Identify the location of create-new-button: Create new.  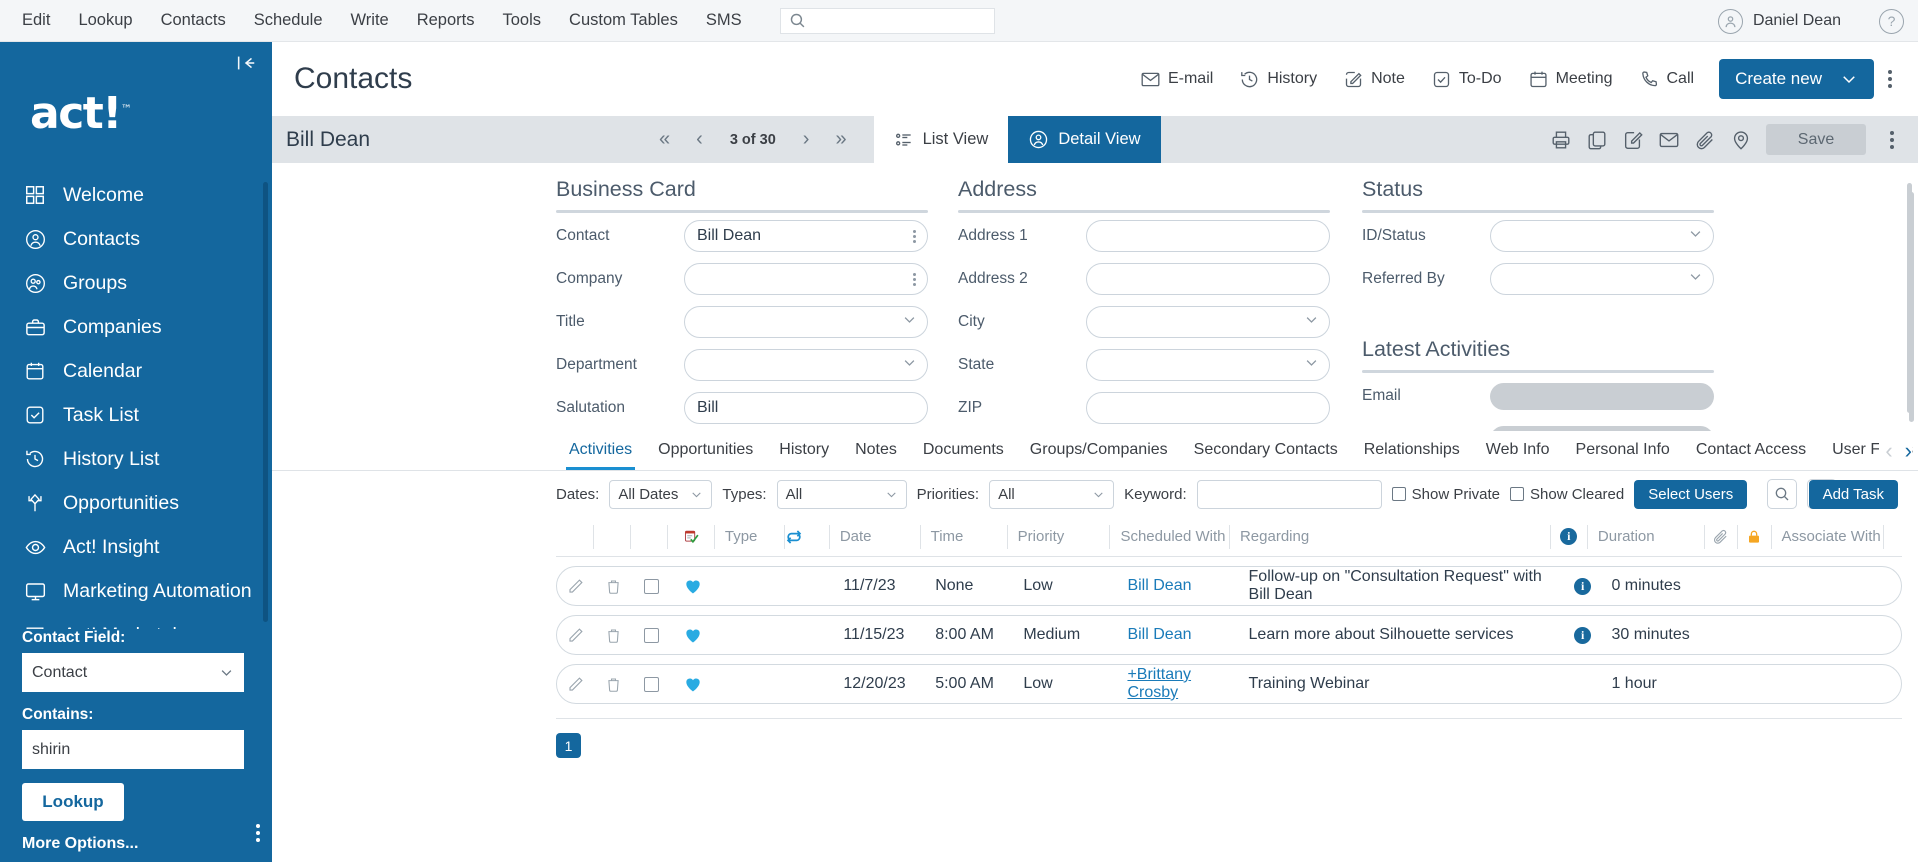
(1796, 79).